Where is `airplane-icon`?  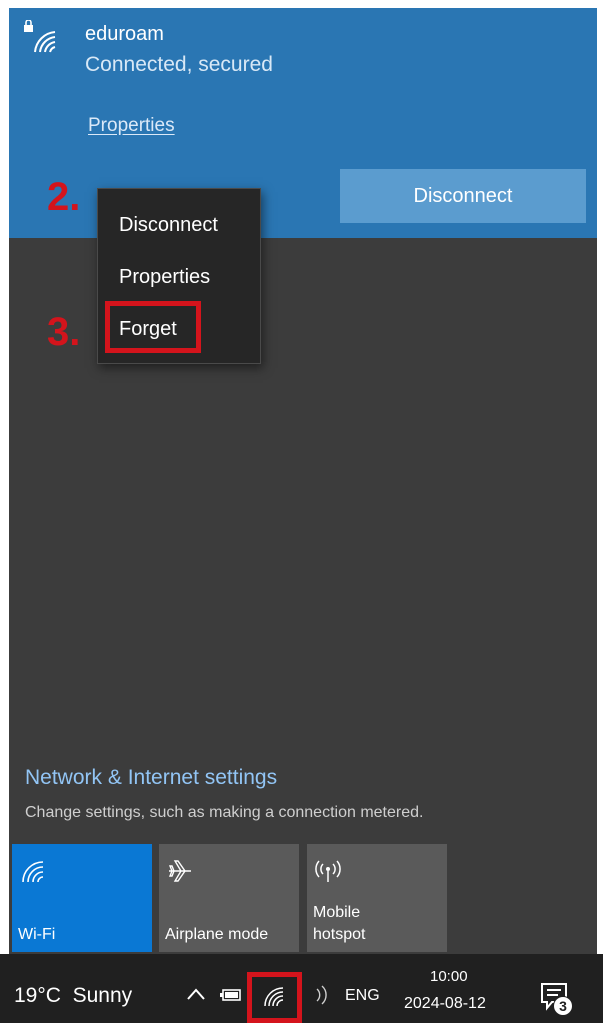
airplane-icon is located at coordinates (179, 871).